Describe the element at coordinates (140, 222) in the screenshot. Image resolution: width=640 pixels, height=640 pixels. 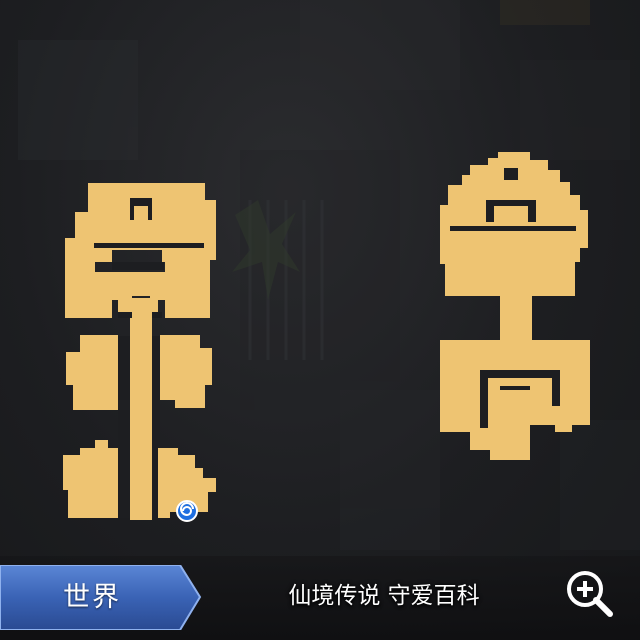
I see `map-room-west-upper-hall` at that location.